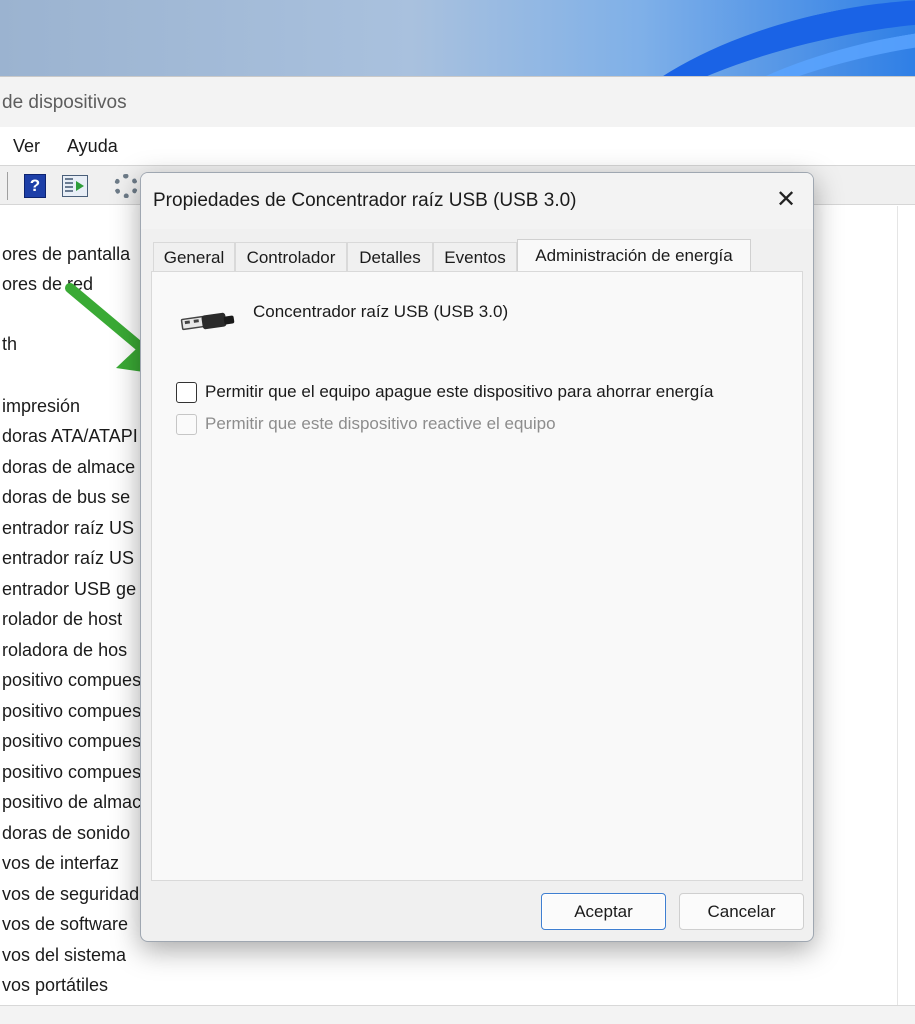 Image resolution: width=915 pixels, height=1024 pixels. I want to click on scan-hardware-icon, so click(126, 186).